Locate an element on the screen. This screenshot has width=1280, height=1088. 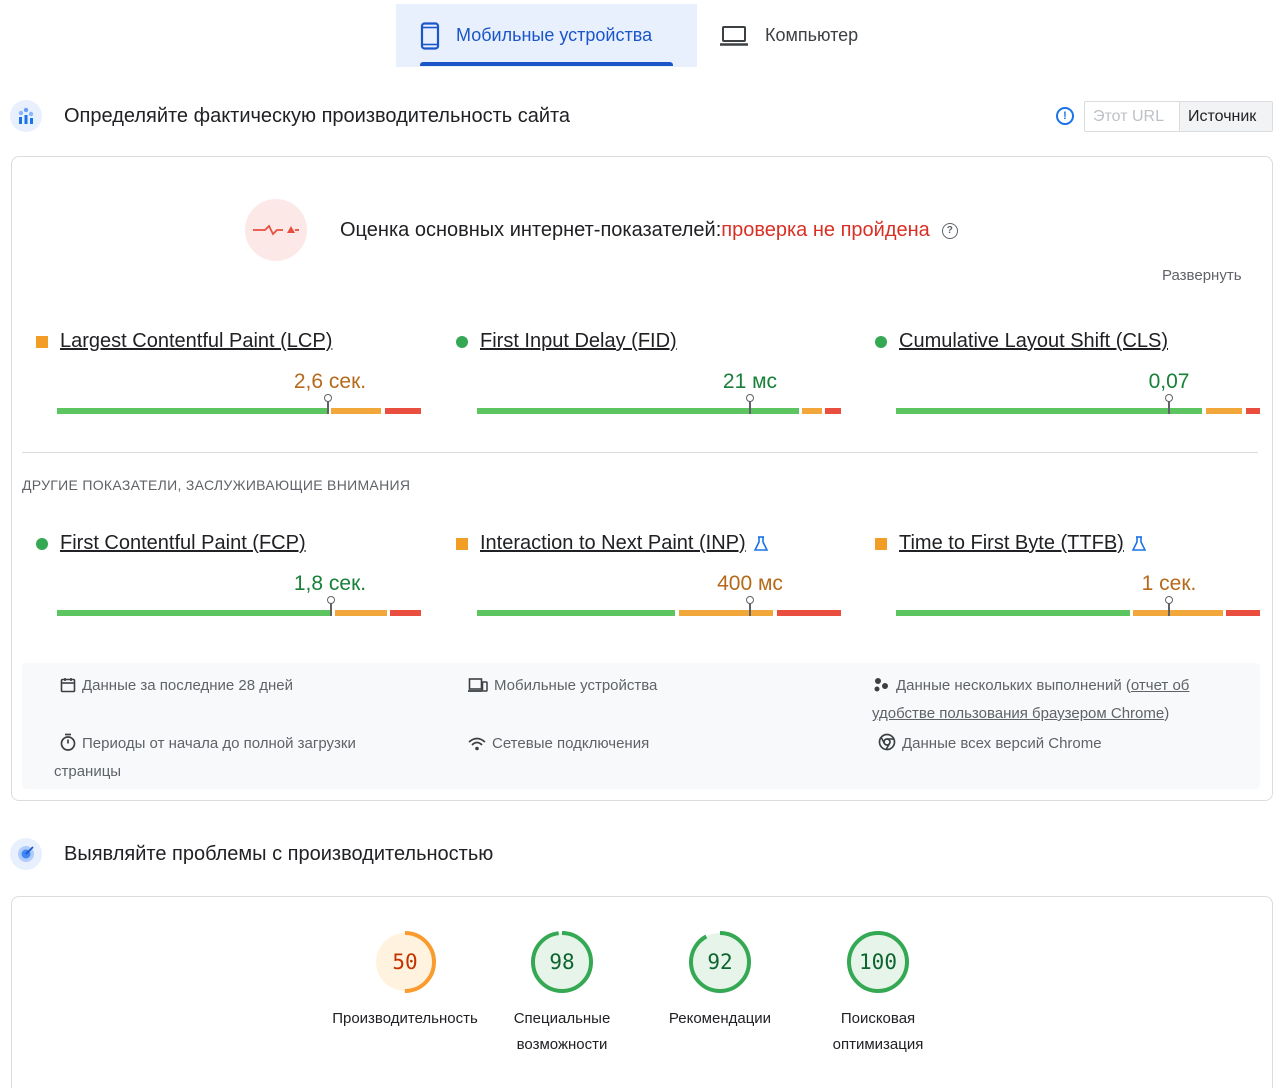
score-accessibility: 98 Специальные возможности is located at coordinates (562, 994).